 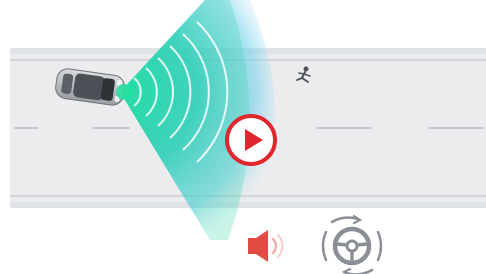 What do you see at coordinates (124, 92) in the screenshot?
I see `front-sensor` at bounding box center [124, 92].